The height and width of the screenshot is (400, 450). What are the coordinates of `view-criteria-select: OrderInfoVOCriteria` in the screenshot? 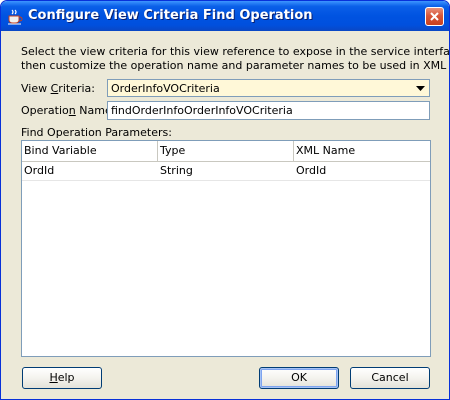 It's located at (268, 88).